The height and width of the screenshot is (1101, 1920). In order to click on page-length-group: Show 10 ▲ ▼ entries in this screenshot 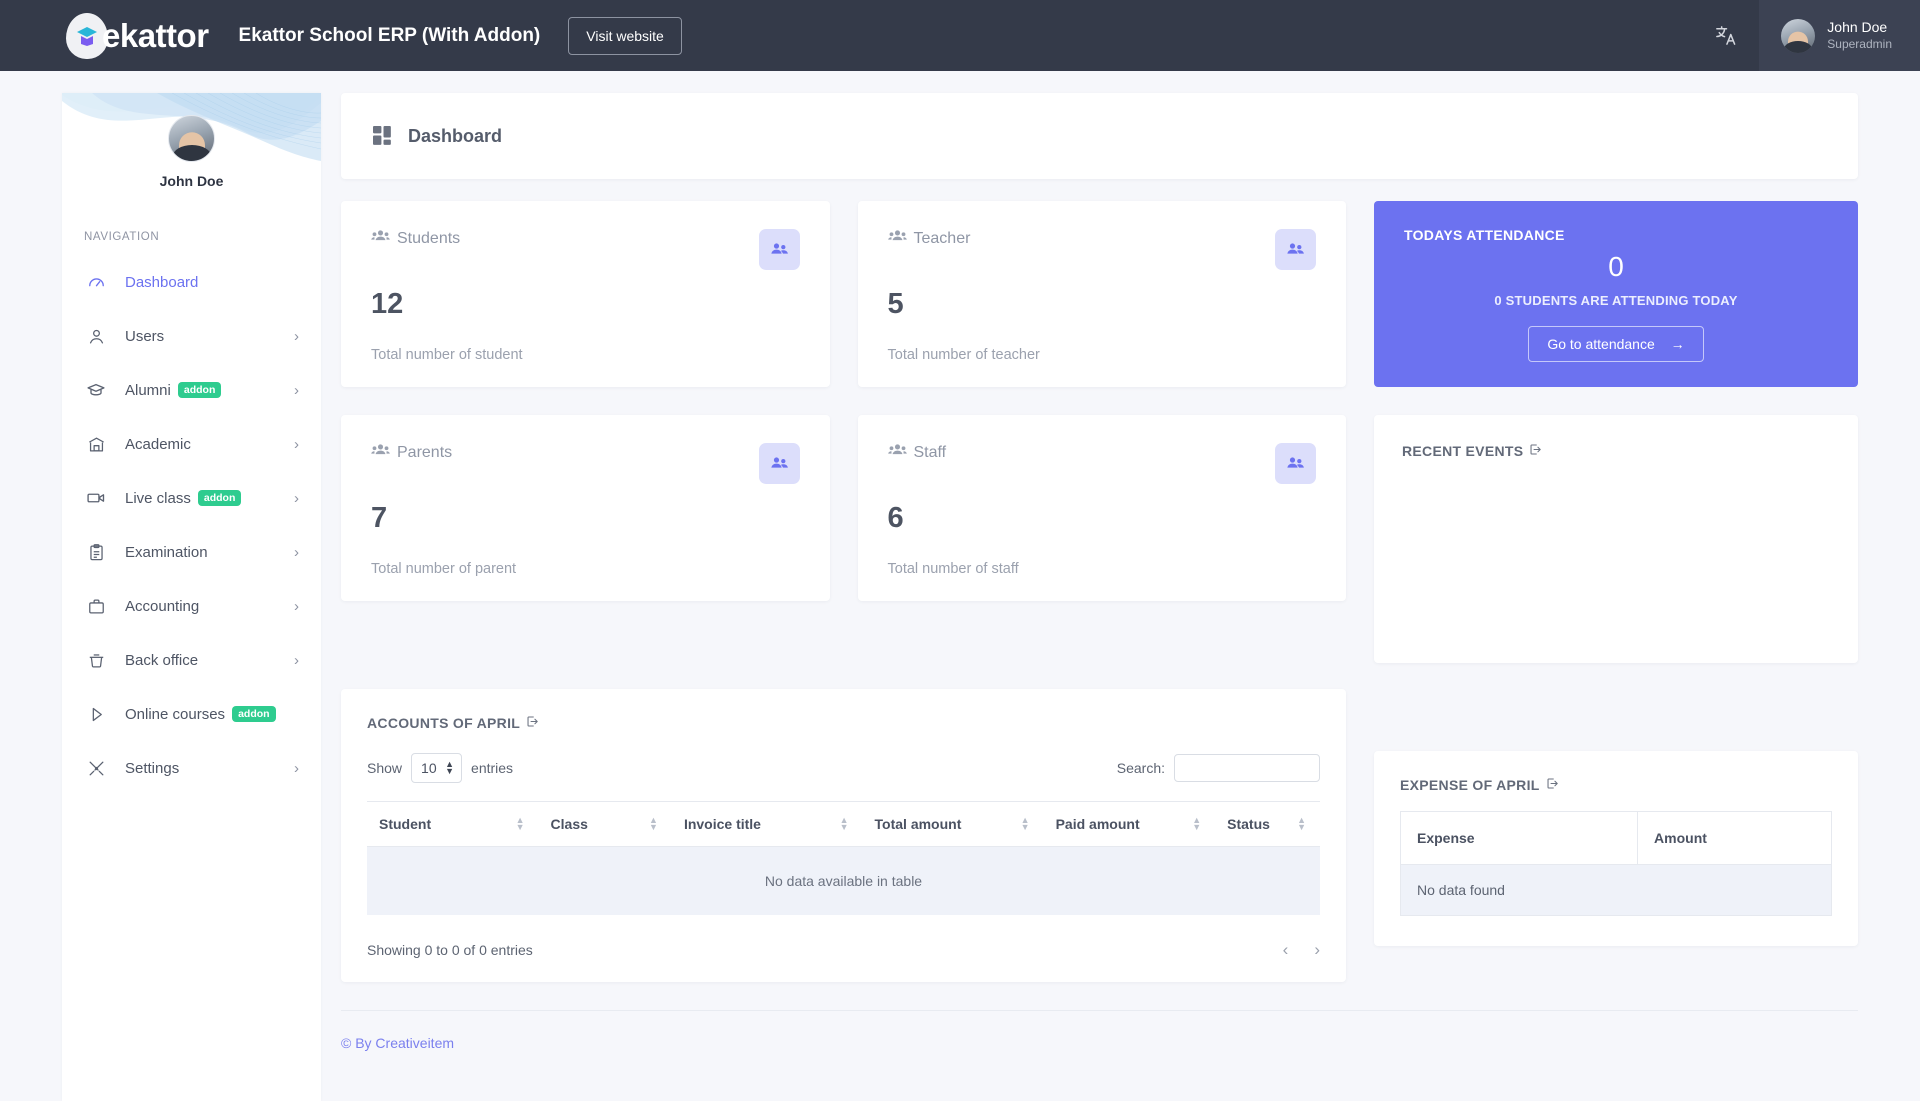, I will do `click(440, 768)`.